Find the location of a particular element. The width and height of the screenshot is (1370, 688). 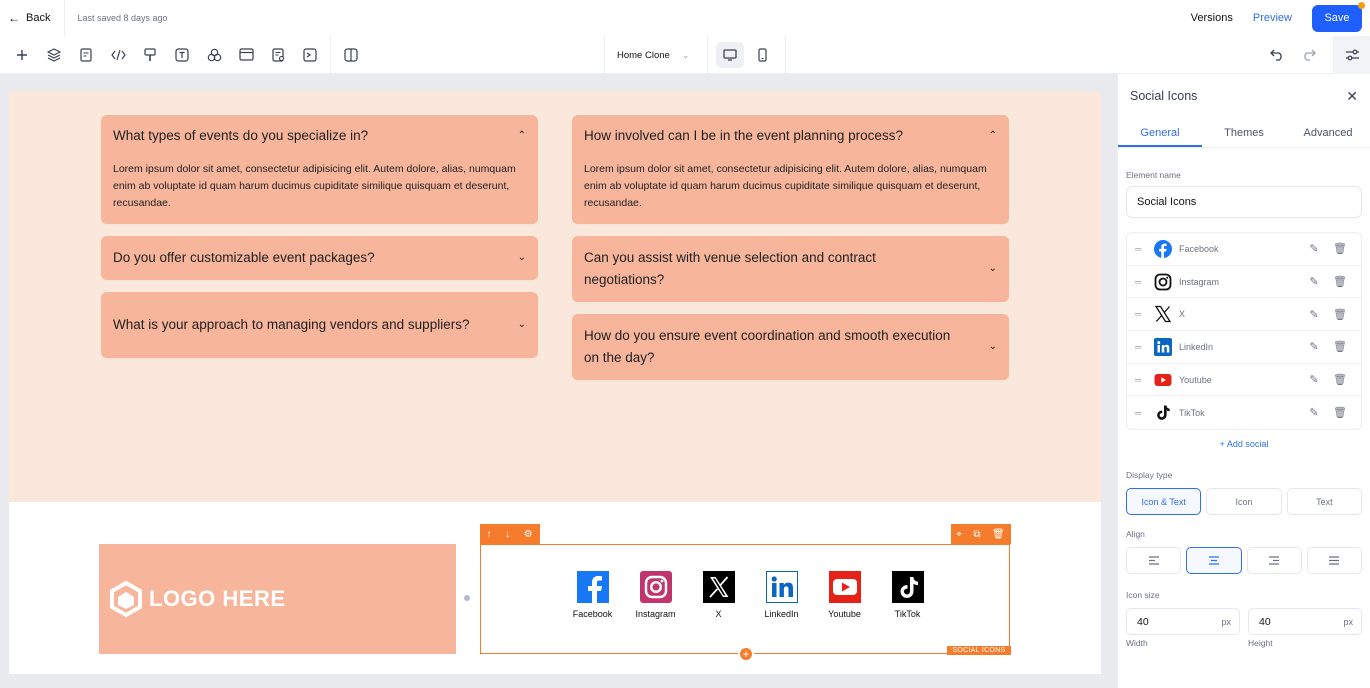

align-center-icon is located at coordinates (1214, 561).